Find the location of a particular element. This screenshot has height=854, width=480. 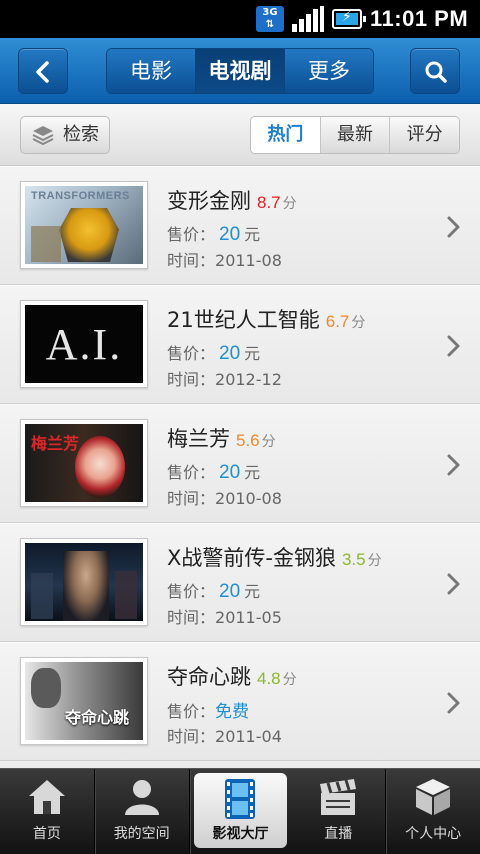

battery-icon: ⚡ is located at coordinates (349, 19).